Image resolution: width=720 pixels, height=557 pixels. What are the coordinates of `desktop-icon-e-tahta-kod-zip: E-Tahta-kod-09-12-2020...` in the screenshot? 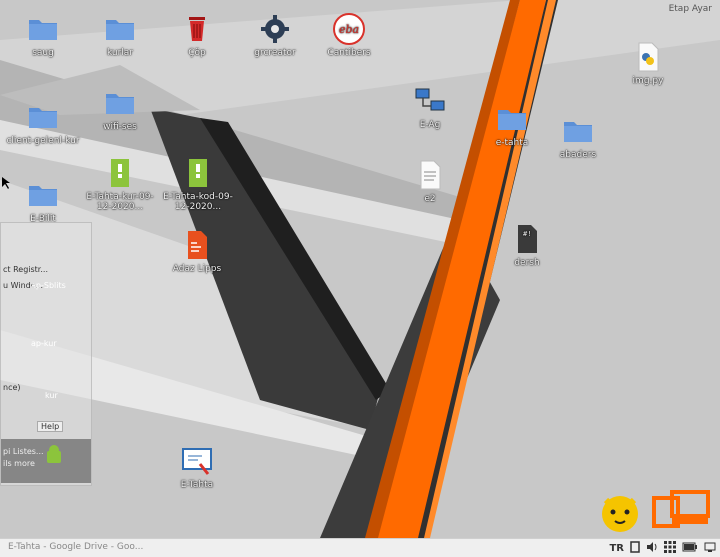 It's located at (198, 184).